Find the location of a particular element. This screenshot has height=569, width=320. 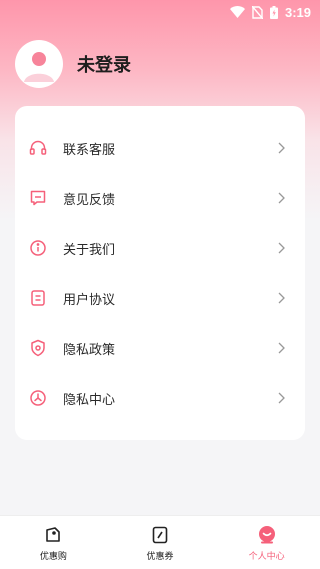

menu-item-privacy-policy: 隐私政策 is located at coordinates (160, 348).